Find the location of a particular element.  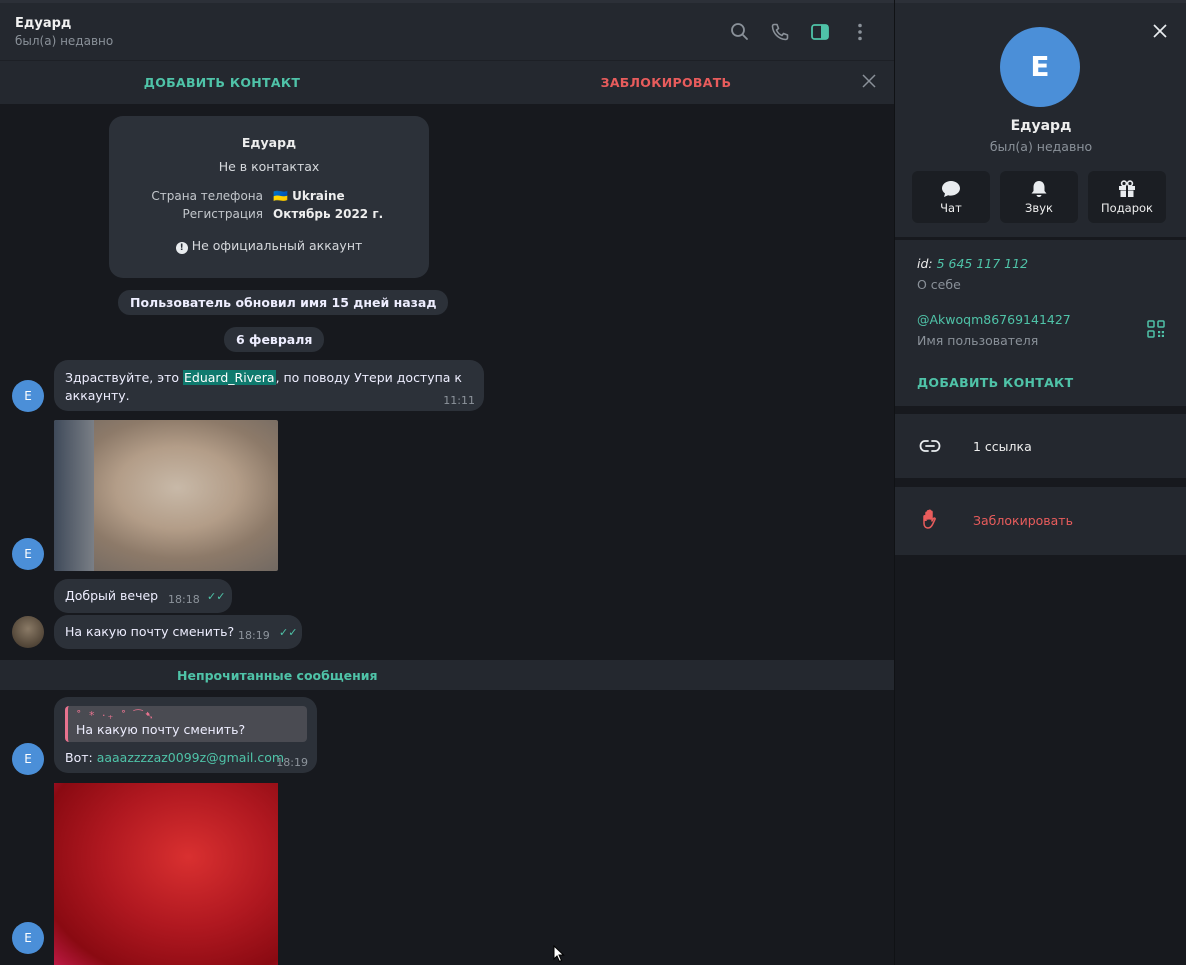

message-time: 11:11 is located at coordinates (459, 400).